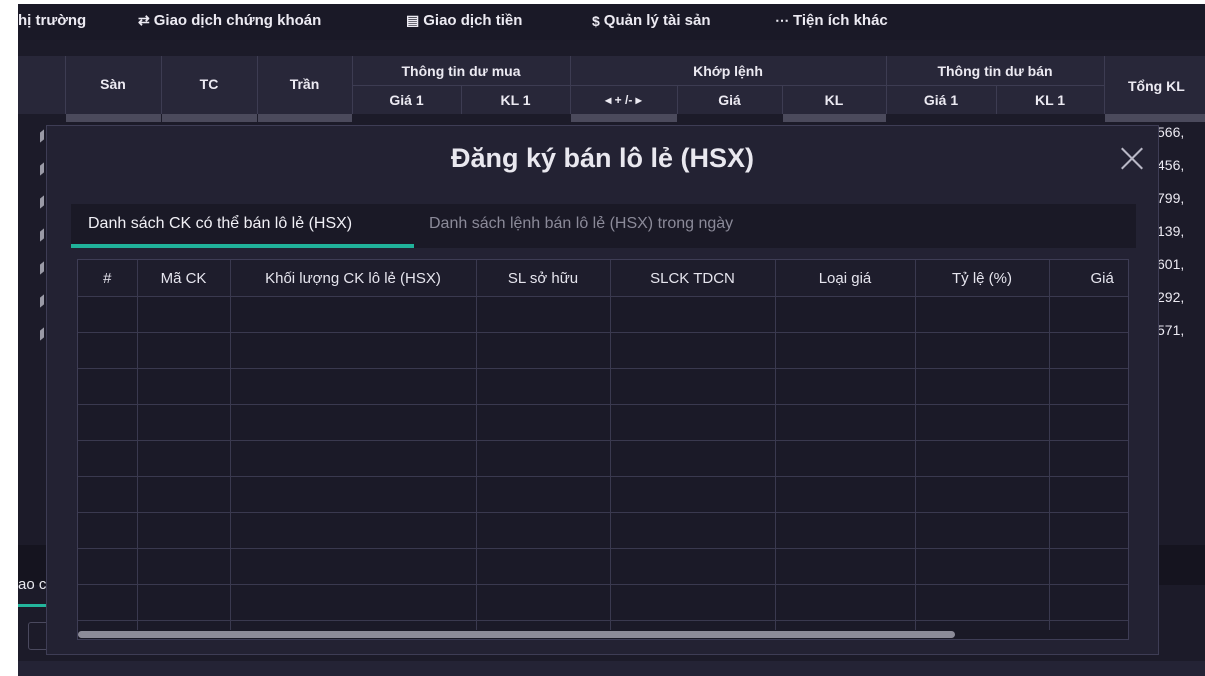 This screenshot has width=1205, height=676. I want to click on swap-arrows-icon: ⇄, so click(144, 20).